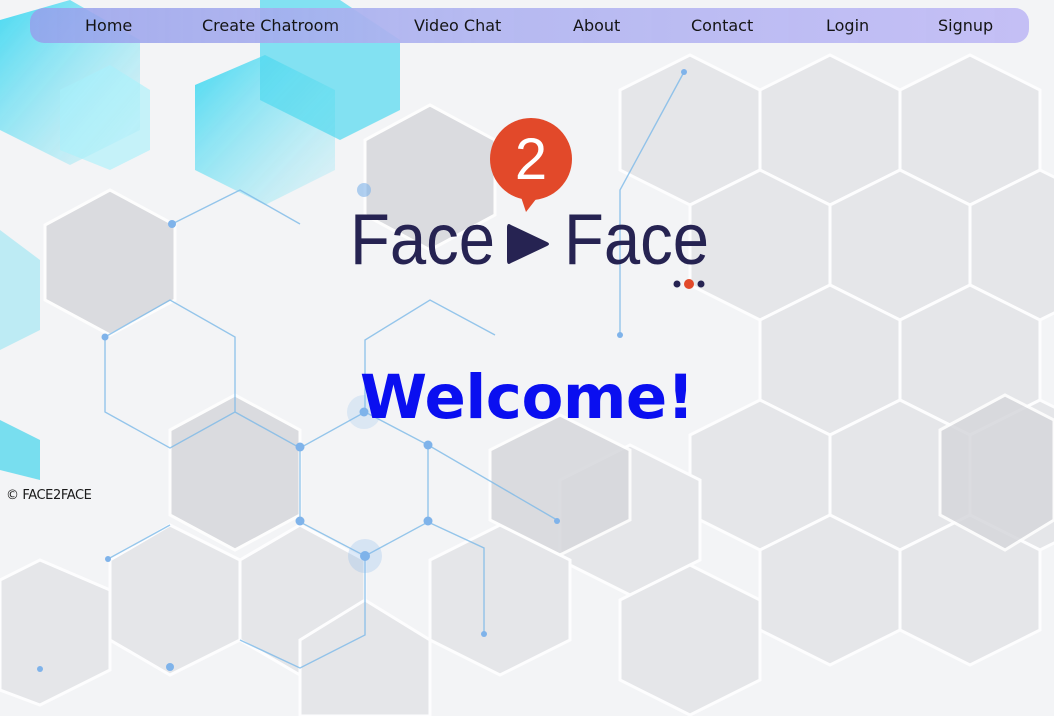 The height and width of the screenshot is (716, 1054). Describe the element at coordinates (636, 240) in the screenshot. I see `logo-word-right: Face` at that location.